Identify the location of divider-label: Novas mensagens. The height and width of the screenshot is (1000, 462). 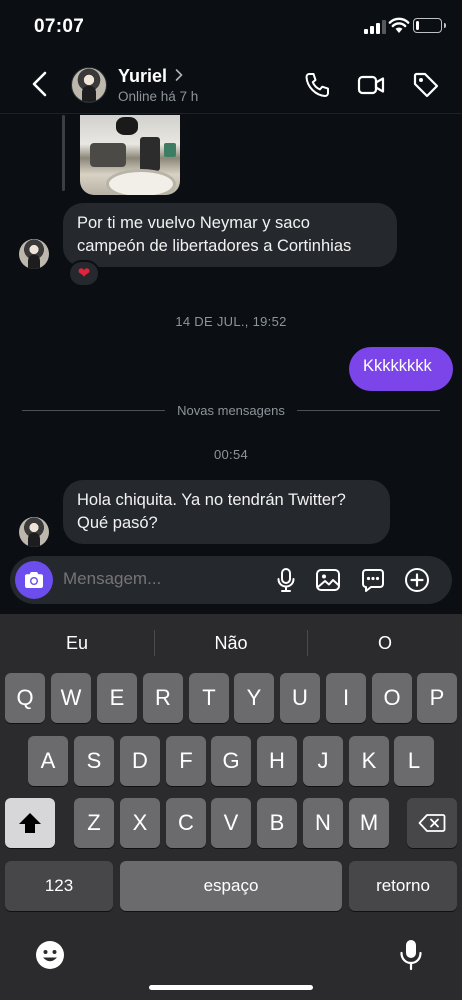
(231, 410).